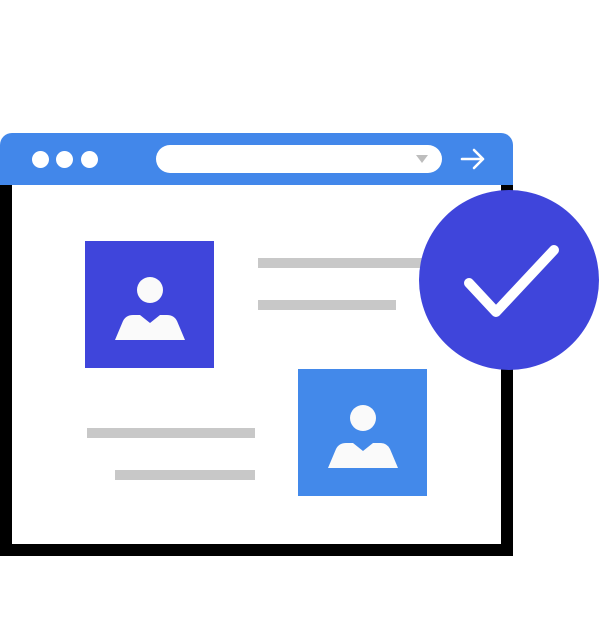 The image size is (599, 617). I want to click on browser-titlebar, so click(256, 159).